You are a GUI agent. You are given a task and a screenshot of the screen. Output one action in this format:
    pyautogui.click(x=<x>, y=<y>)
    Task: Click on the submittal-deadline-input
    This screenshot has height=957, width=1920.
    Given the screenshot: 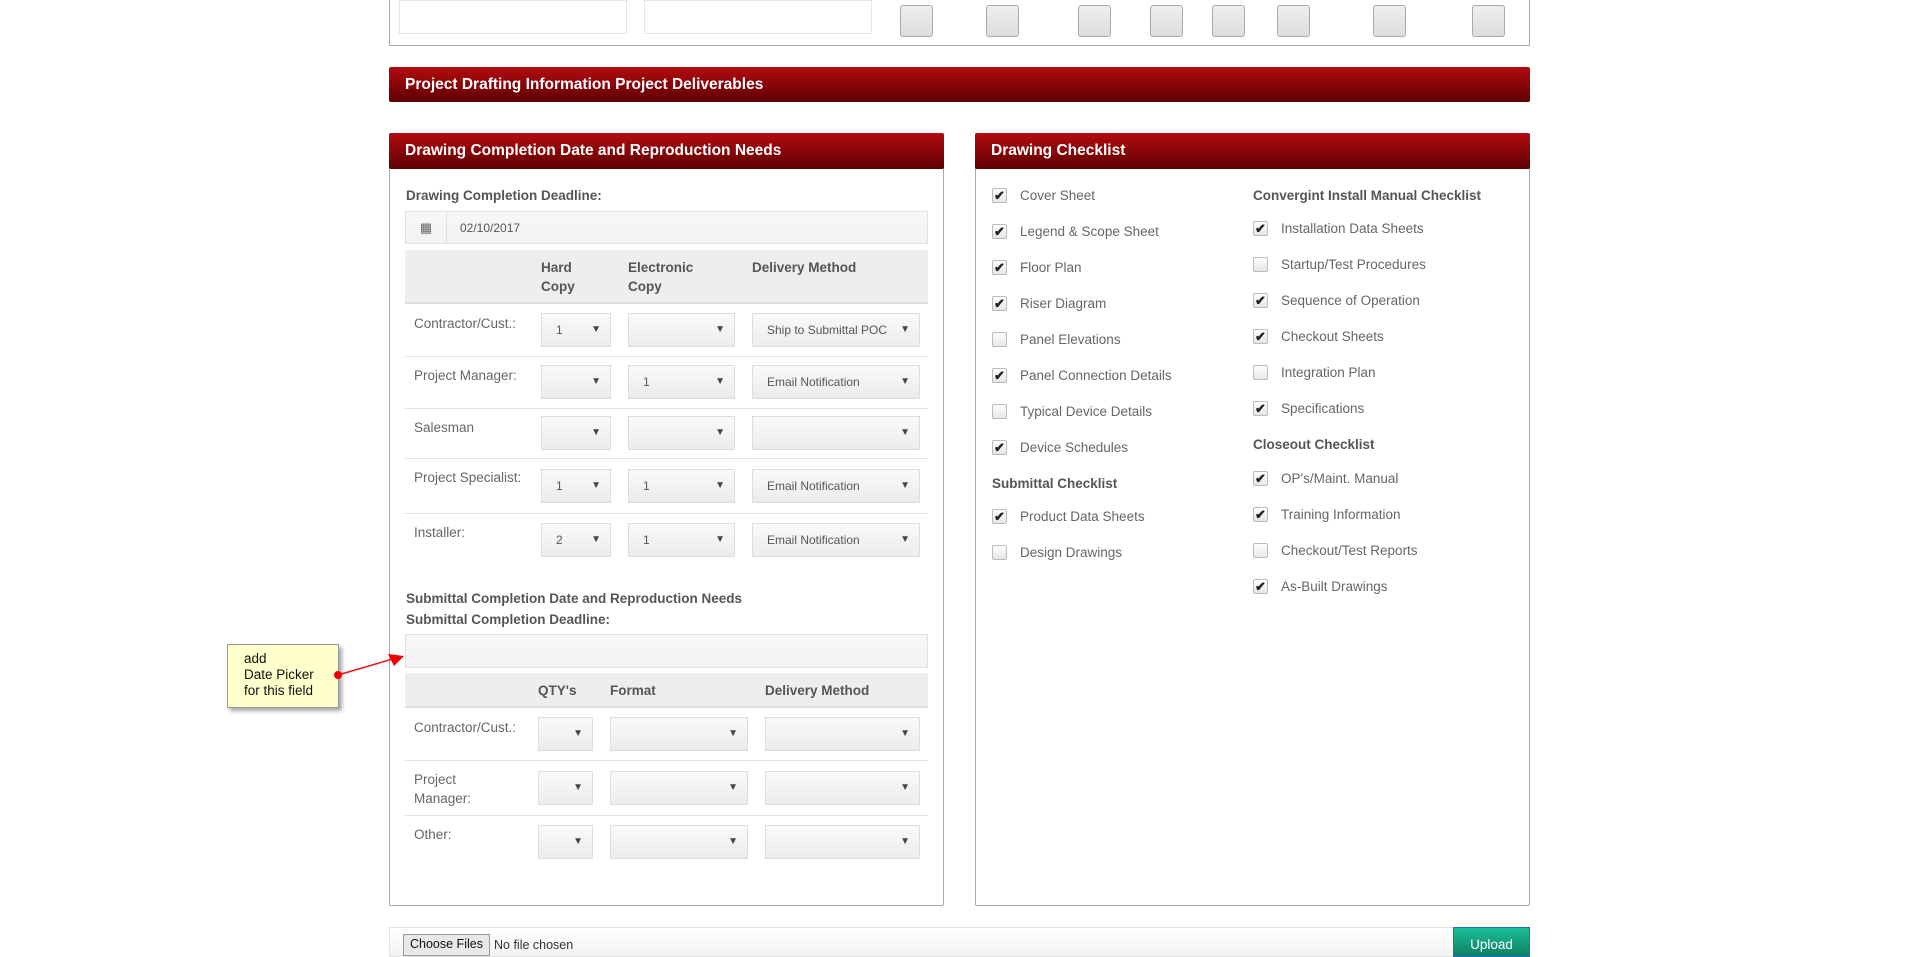 What is the action you would take?
    pyautogui.click(x=666, y=651)
    